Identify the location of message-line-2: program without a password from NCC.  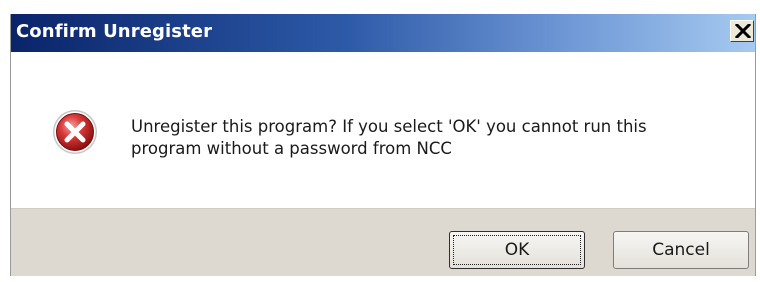
(291, 148).